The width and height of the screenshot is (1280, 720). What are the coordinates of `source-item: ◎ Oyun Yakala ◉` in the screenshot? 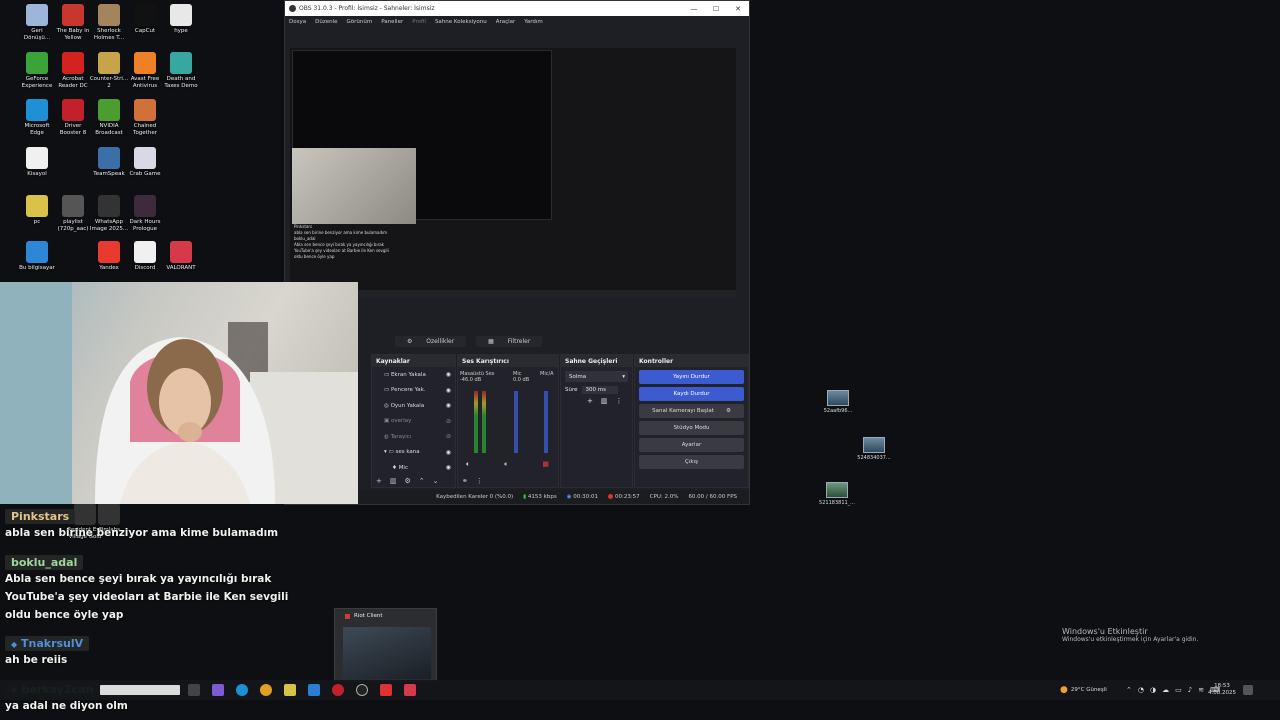 It's located at (413, 406).